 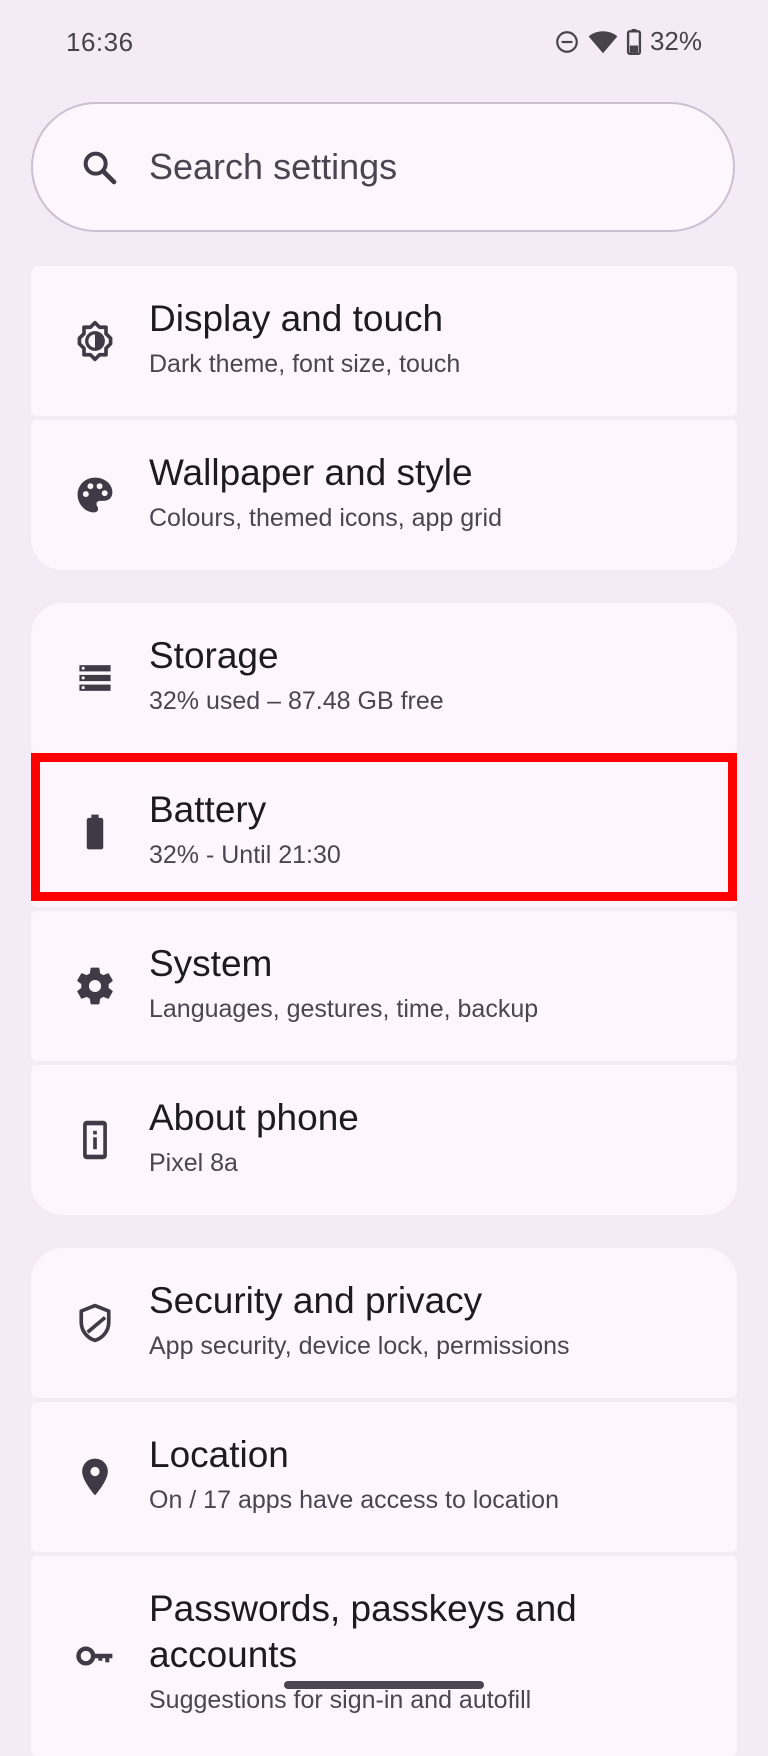 I want to click on phone-info-icon, so click(x=95, y=1140).